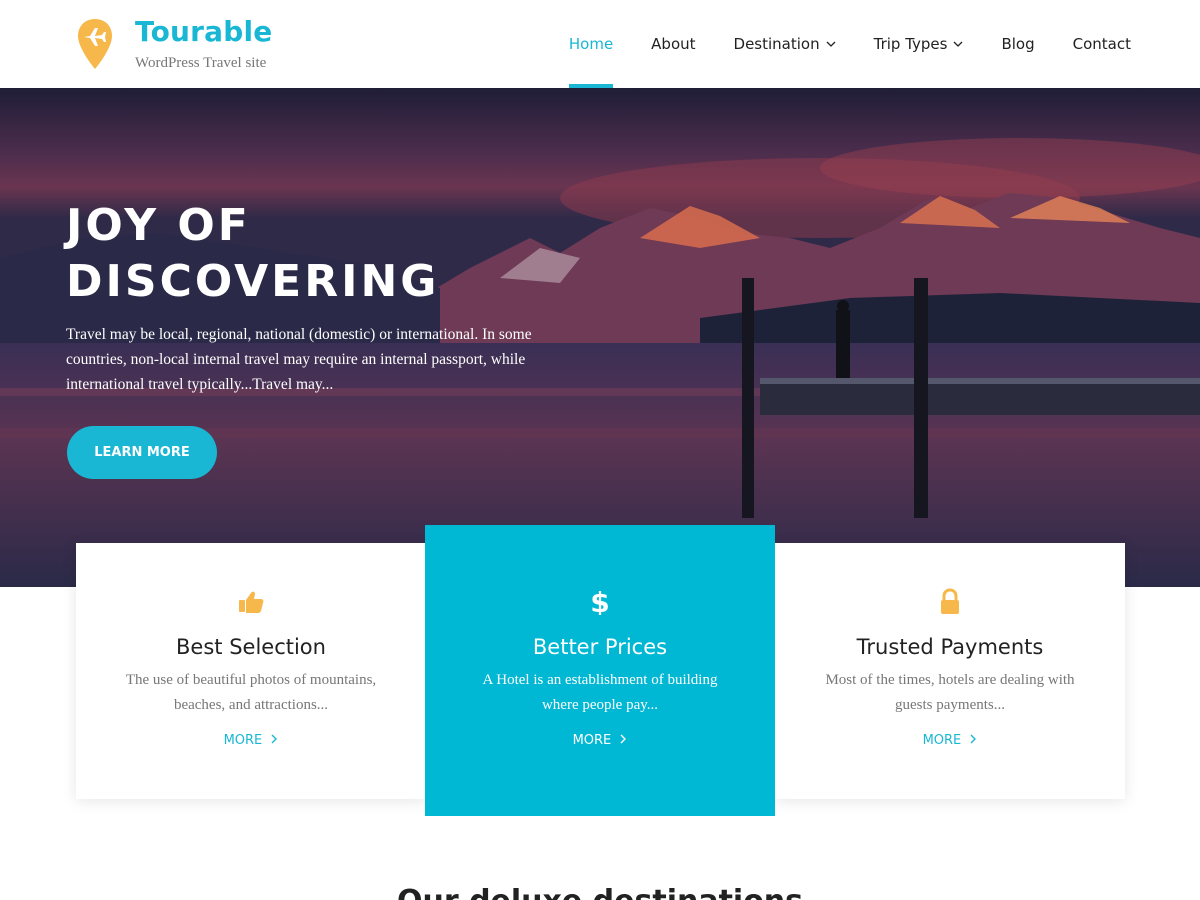 The width and height of the screenshot is (1200, 900). Describe the element at coordinates (251, 602) in the screenshot. I see `thumbs-up-icon` at that location.